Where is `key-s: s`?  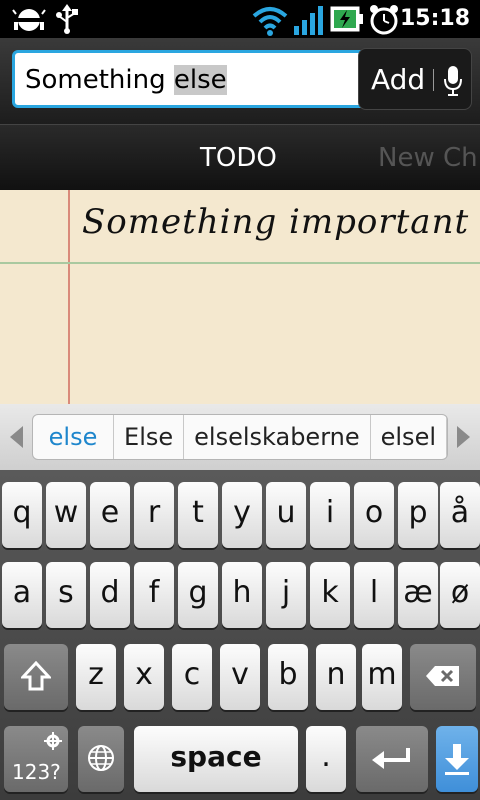
key-s: s is located at coordinates (66, 595).